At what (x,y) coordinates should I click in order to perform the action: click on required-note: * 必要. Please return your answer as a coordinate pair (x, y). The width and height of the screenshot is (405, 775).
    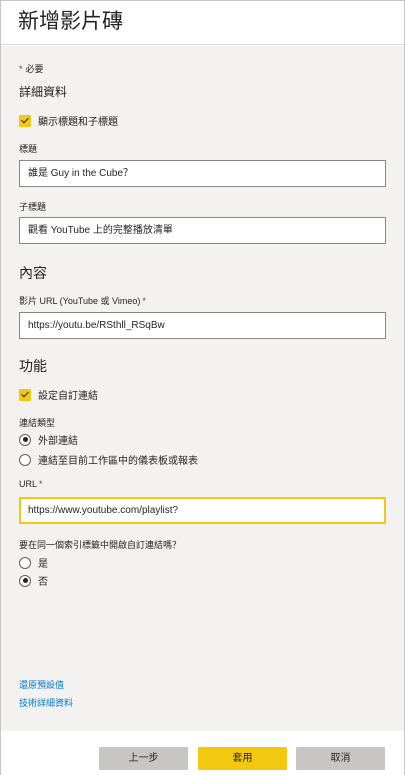
    Looking at the image, I should click on (31, 69).